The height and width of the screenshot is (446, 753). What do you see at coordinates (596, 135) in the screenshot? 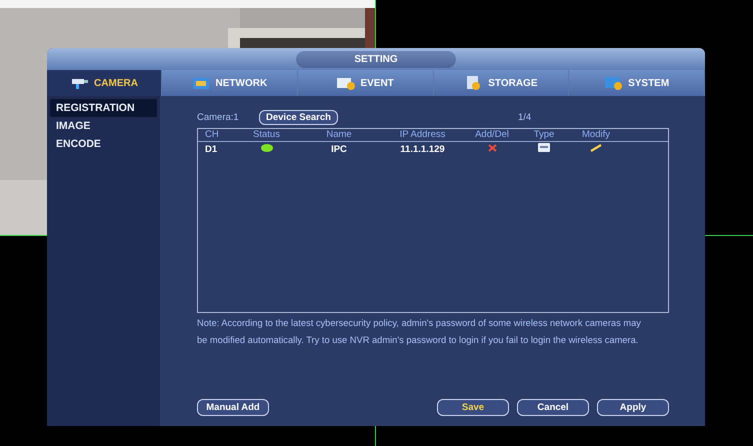
I see `column-header: Modify` at bounding box center [596, 135].